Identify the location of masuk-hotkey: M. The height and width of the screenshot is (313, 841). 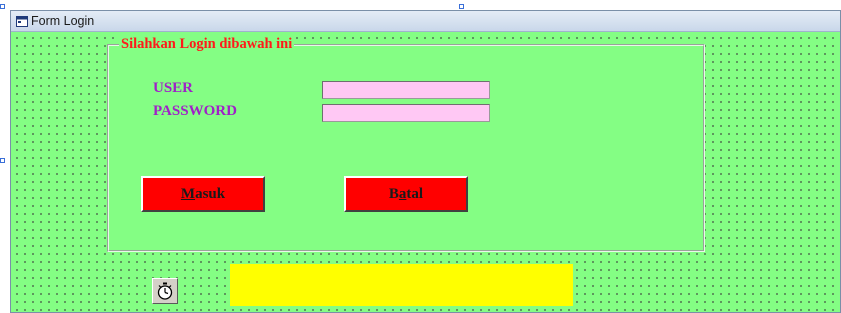
(188, 193).